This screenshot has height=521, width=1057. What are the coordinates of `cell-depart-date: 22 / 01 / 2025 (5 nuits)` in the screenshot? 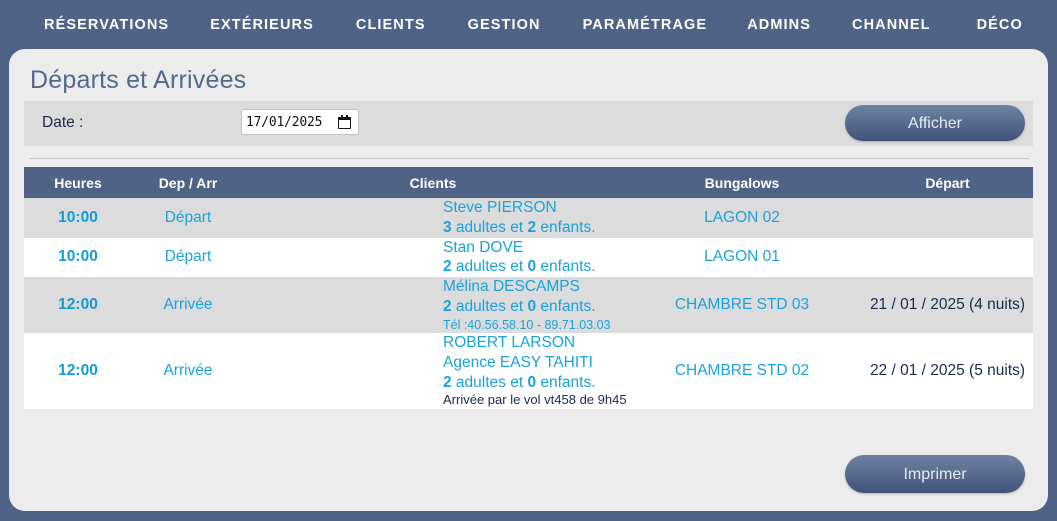 It's located at (947, 371).